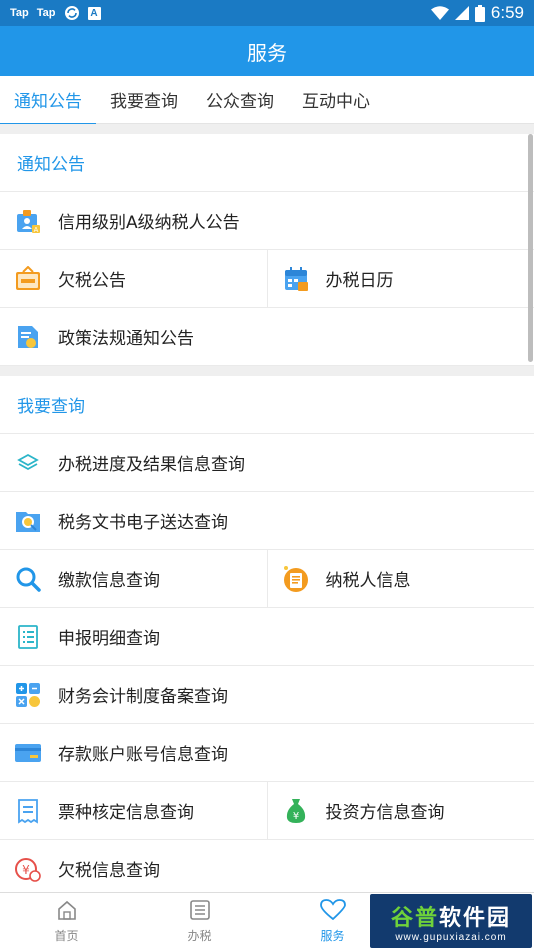  What do you see at coordinates (199, 936) in the screenshot?
I see `nav-label: 办税` at bounding box center [199, 936].